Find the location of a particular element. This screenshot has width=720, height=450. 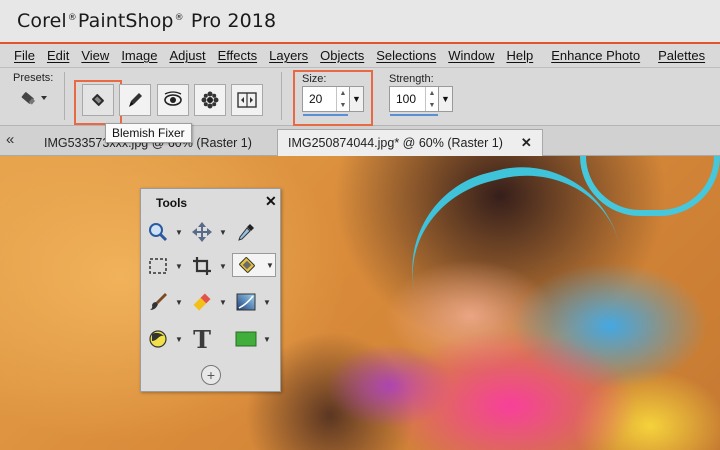

crop-icon is located at coordinates (202, 266).